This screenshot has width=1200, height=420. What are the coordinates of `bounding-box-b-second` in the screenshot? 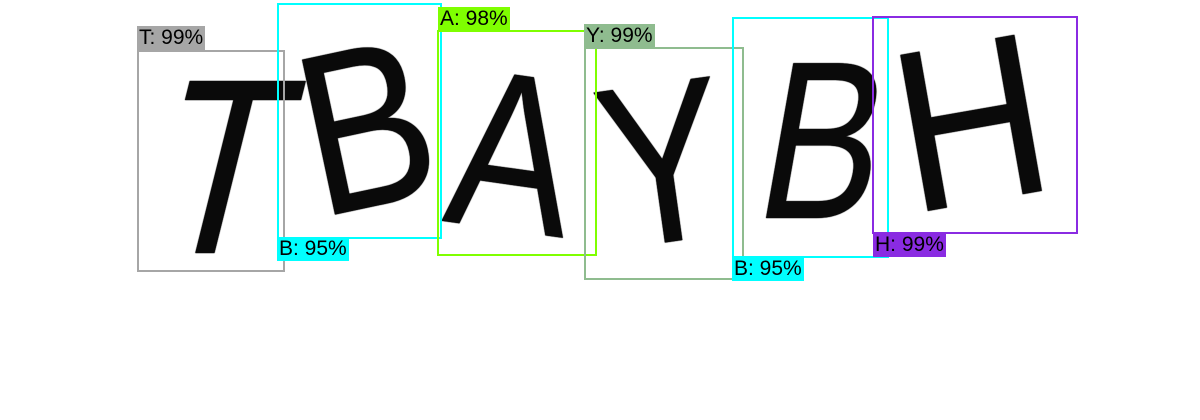 It's located at (810, 137).